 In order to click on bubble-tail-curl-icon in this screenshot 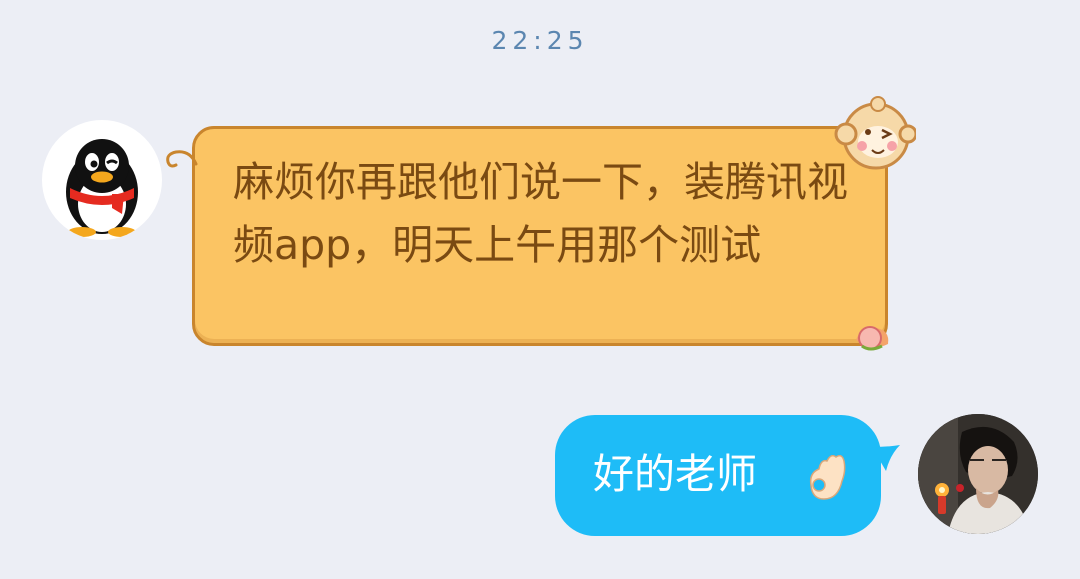, I will do `click(182, 159)`.